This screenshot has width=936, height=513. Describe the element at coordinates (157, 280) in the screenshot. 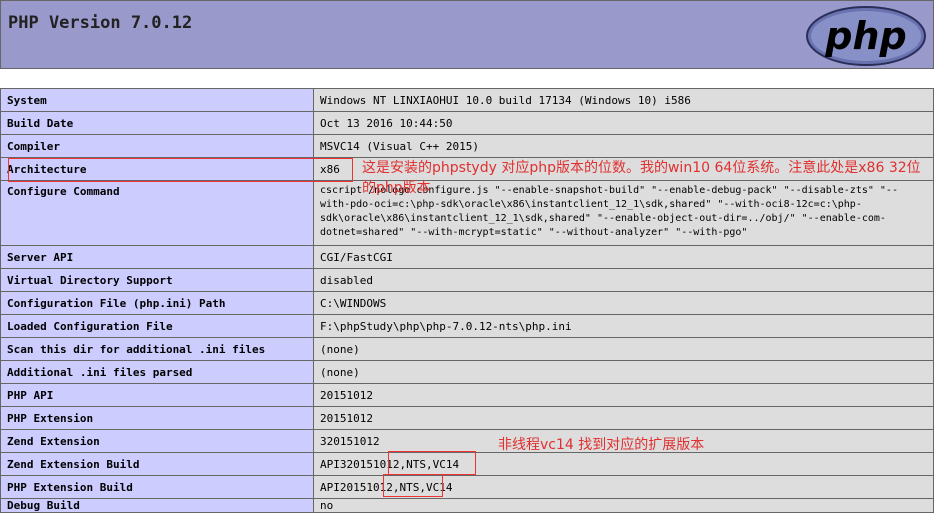

I see `row-label: Virtual Directory Support` at that location.